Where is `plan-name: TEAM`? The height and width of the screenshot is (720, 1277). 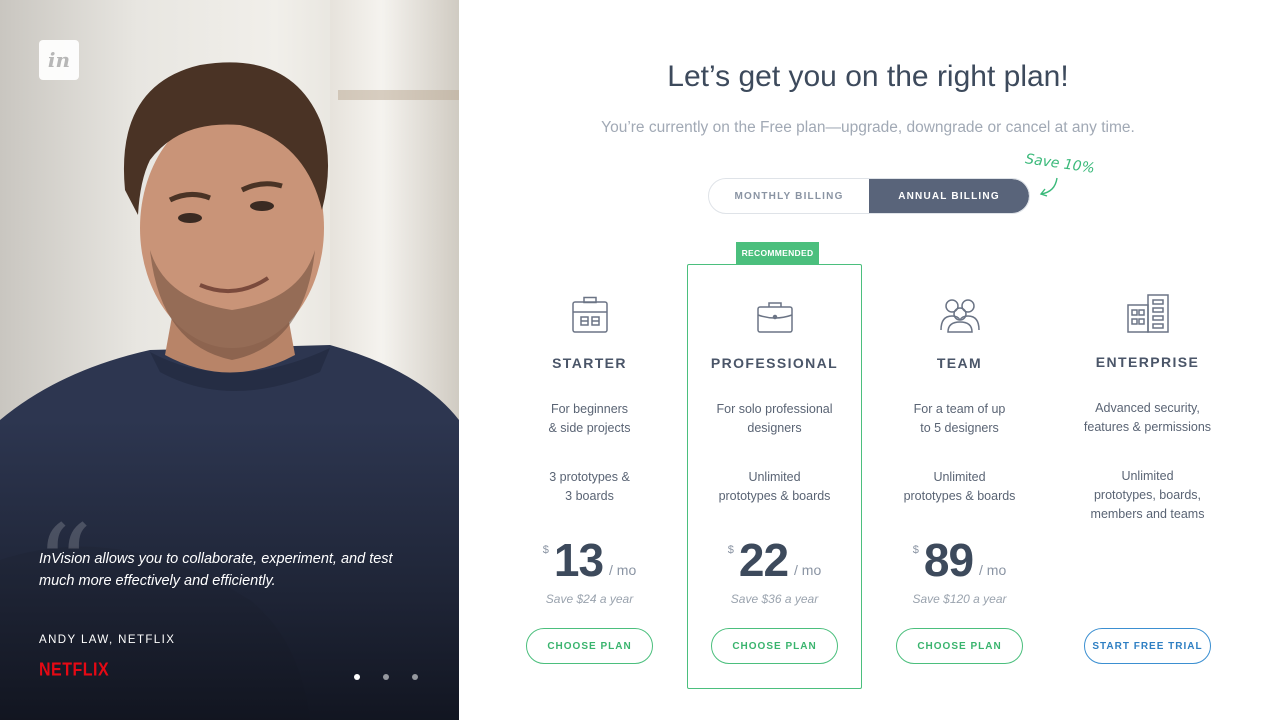 plan-name: TEAM is located at coordinates (959, 363).